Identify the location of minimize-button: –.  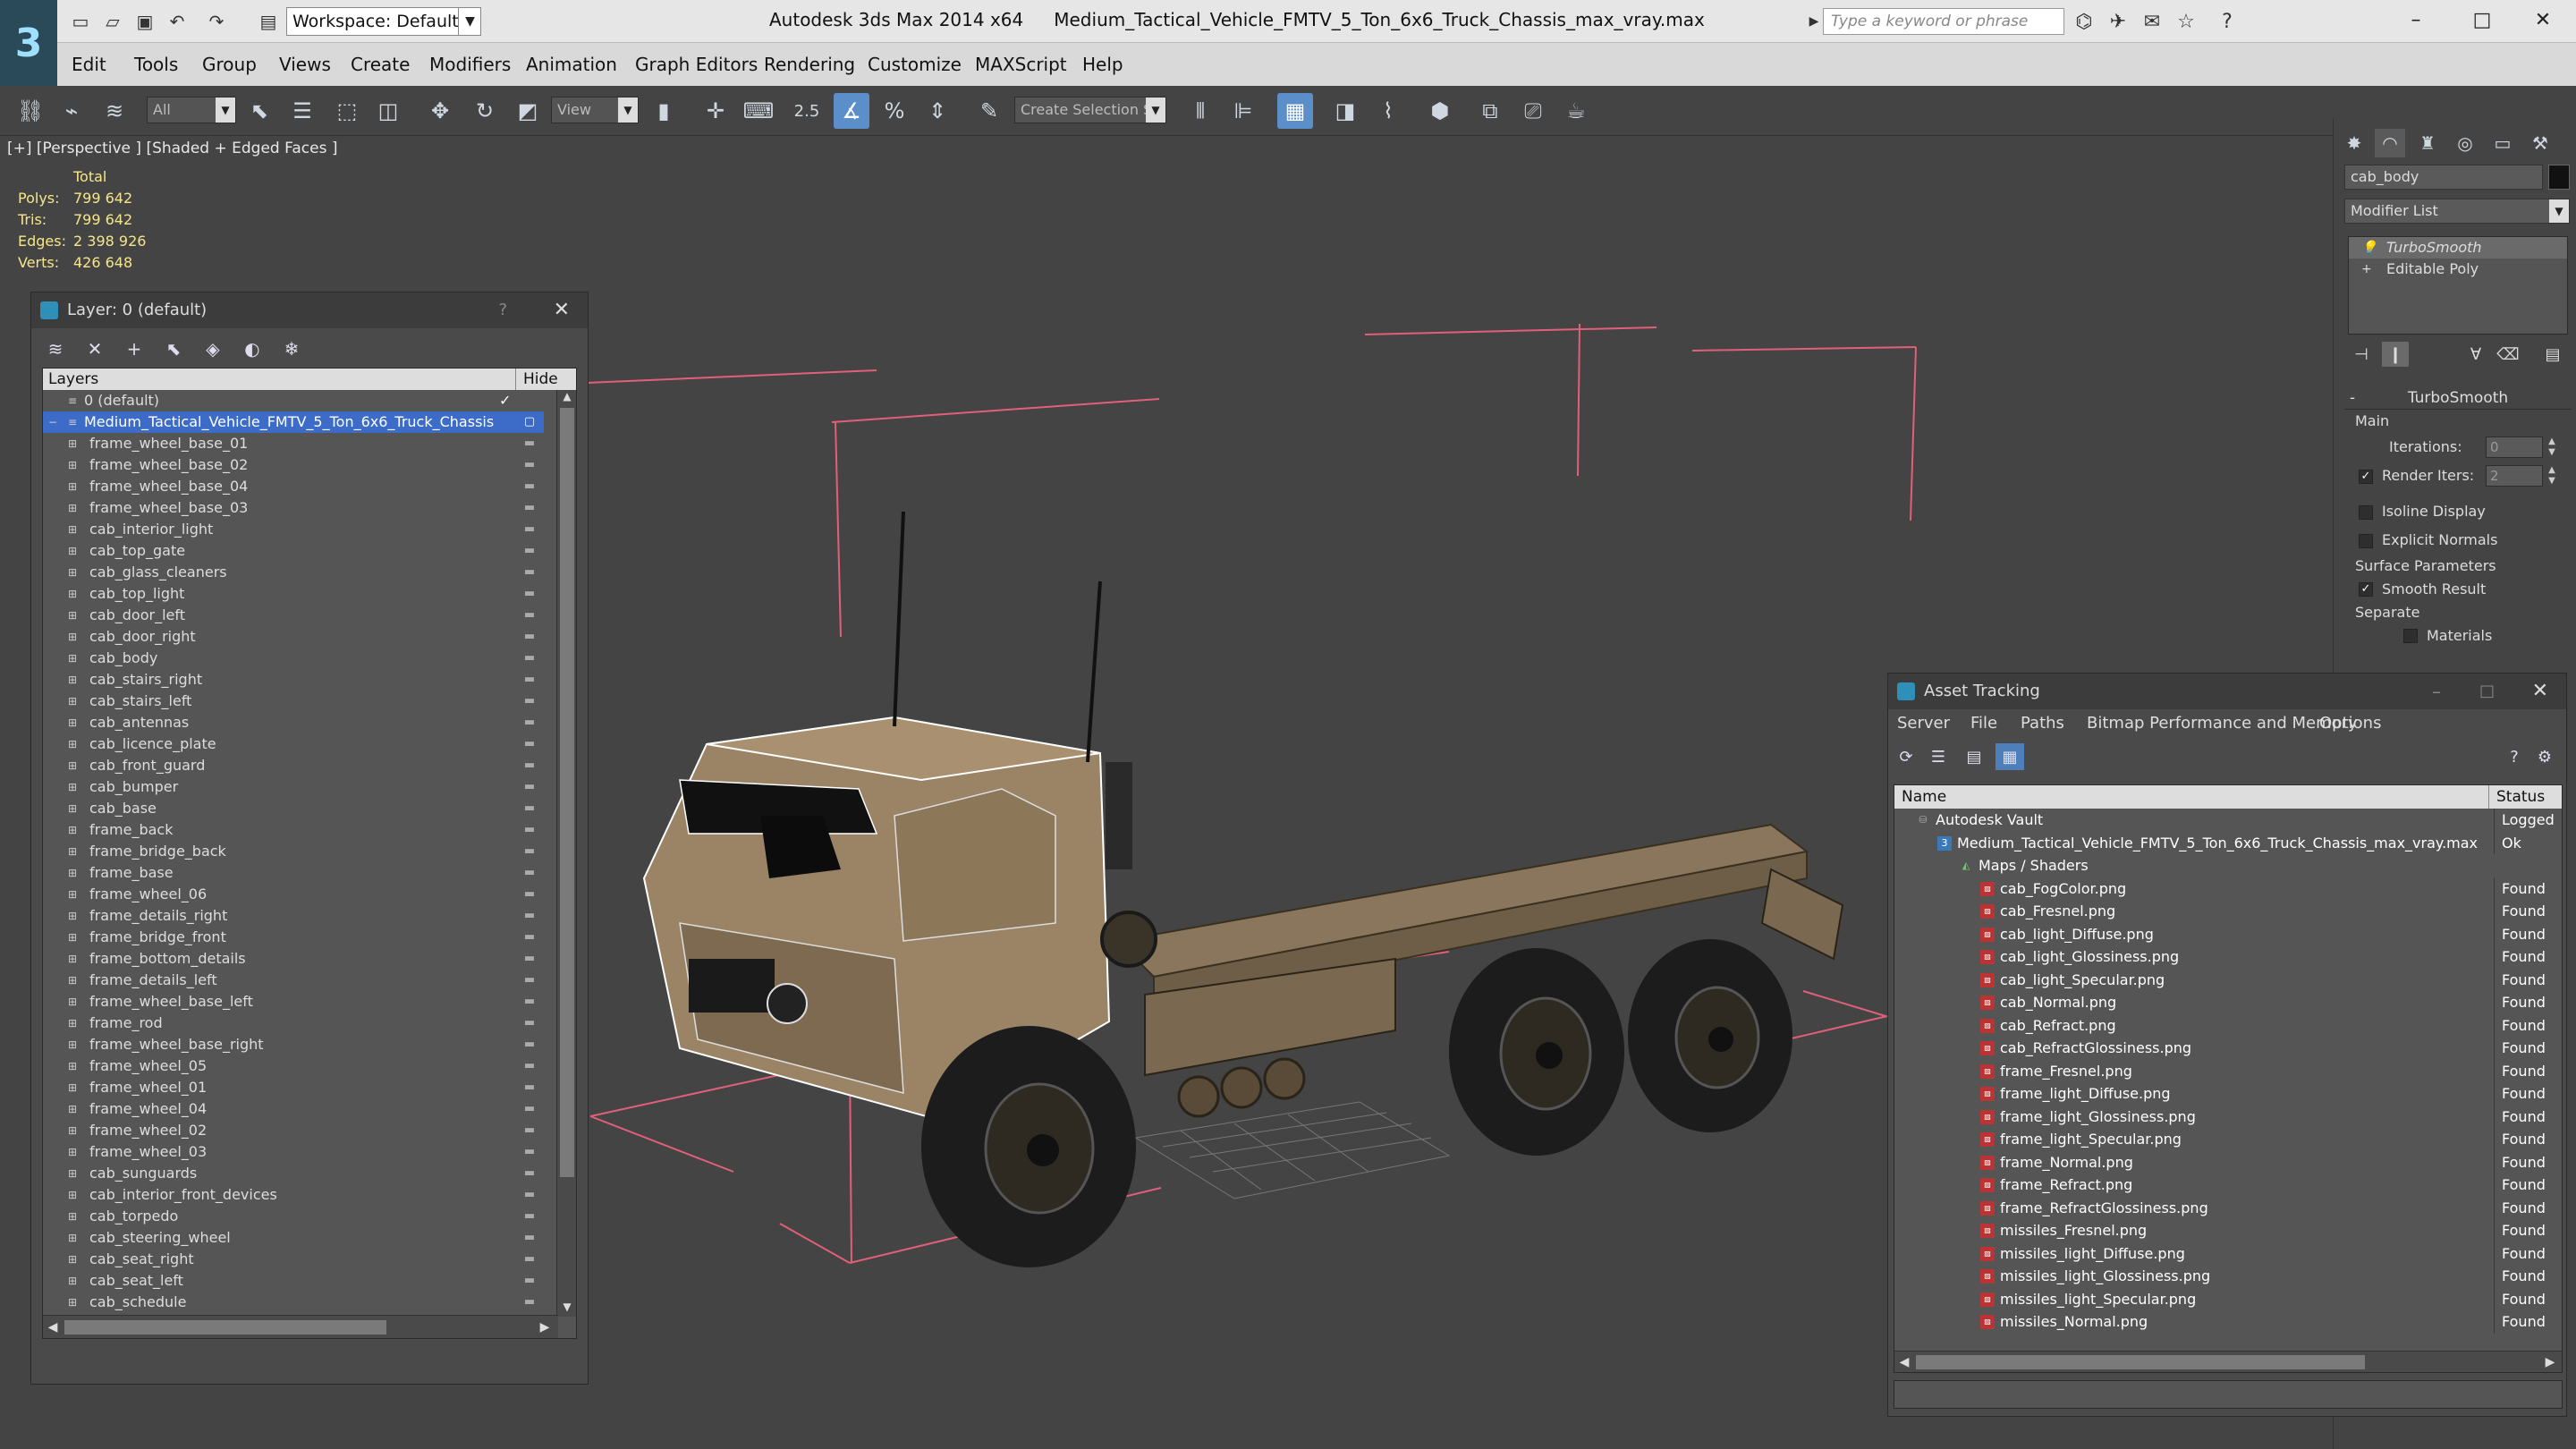
(2416, 19).